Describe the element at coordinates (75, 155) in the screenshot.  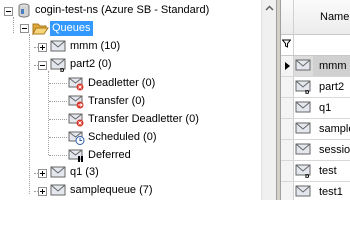
I see `deferred-pause-icon` at that location.